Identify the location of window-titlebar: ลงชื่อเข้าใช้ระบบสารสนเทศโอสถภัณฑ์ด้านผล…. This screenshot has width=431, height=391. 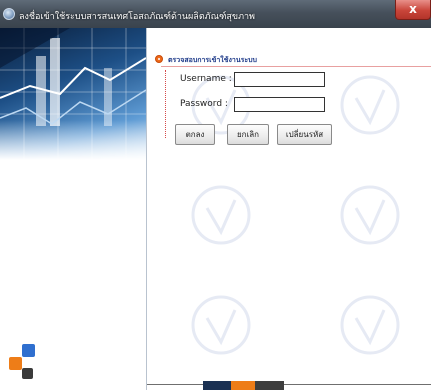
(215, 14).